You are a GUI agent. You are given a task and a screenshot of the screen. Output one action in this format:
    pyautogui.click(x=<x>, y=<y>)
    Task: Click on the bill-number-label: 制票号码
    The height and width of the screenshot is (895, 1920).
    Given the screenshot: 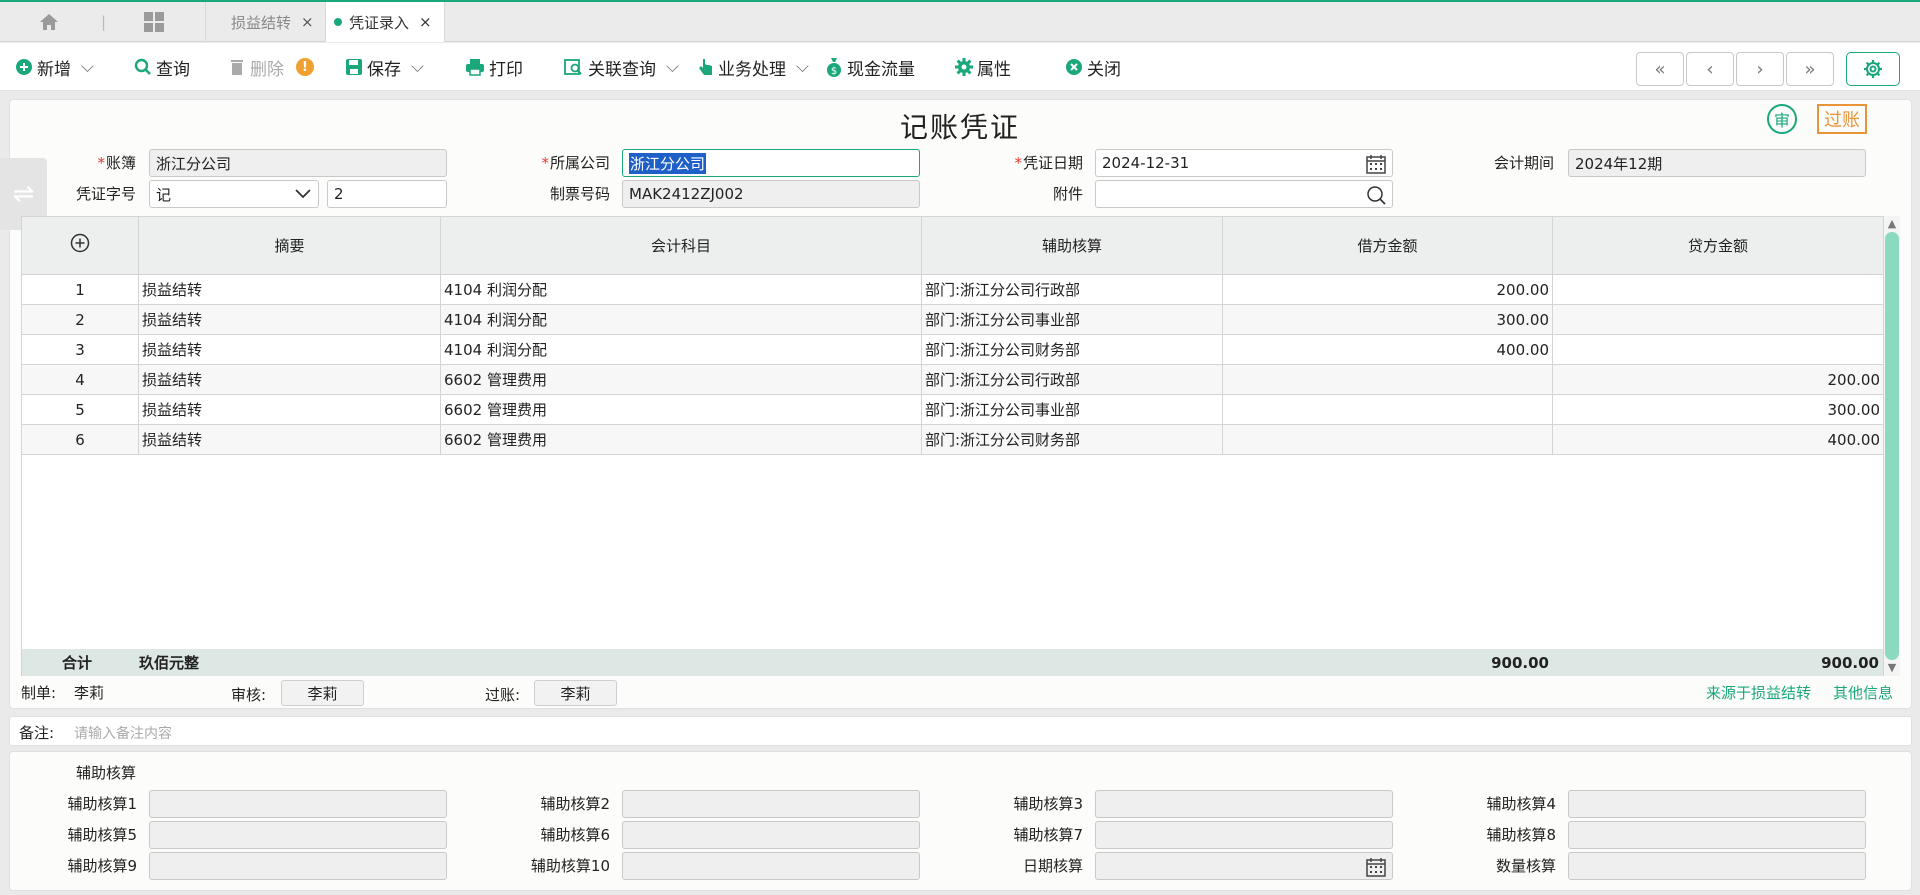 What is the action you would take?
    pyautogui.click(x=579, y=194)
    